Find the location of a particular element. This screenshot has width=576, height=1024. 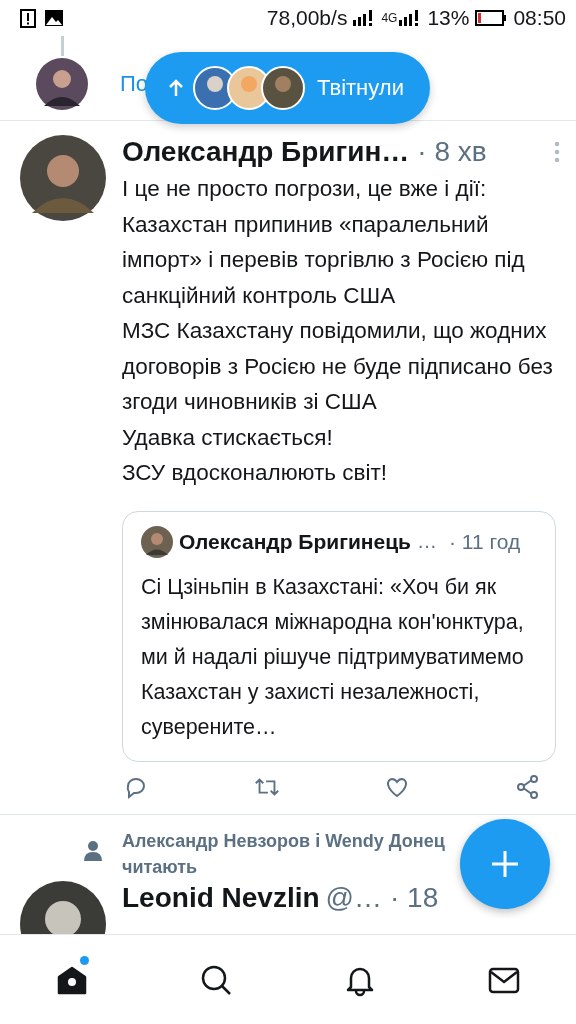

social-context: Александр Невзоров і Wendy Донец is located at coordinates (283, 840).